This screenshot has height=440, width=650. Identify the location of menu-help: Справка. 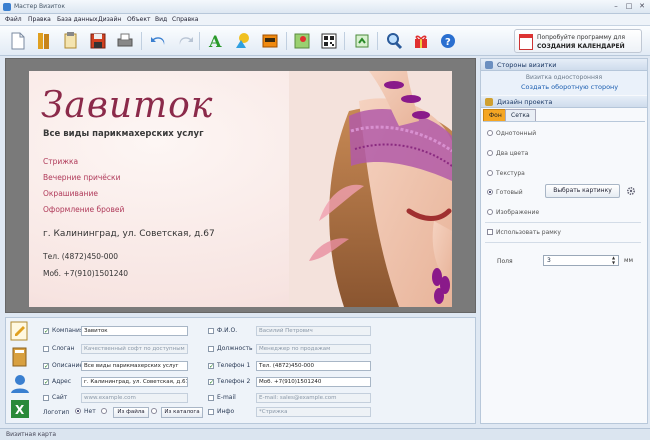
(185, 19).